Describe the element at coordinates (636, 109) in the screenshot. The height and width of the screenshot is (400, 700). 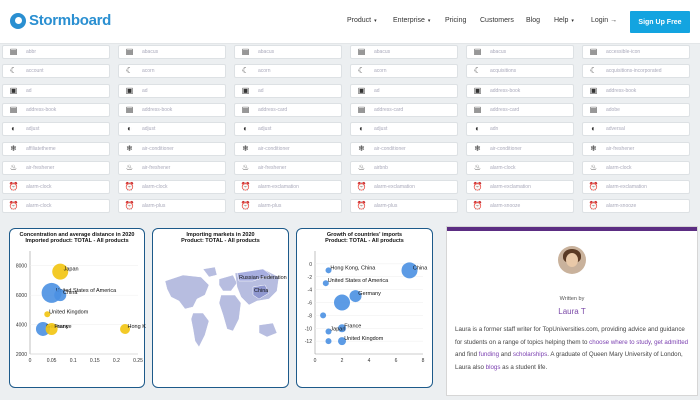
I see `icon-tile: ▤ adobe` at that location.